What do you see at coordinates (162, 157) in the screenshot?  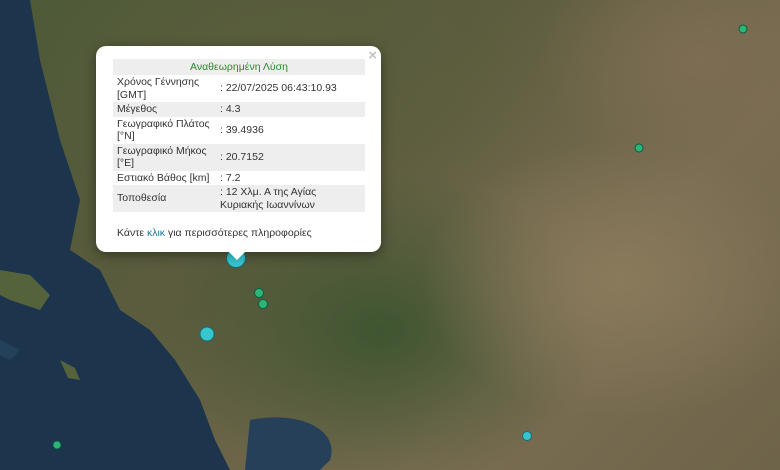 I see `longitude-label: Γεωγραφικό Μήκος [°E]` at bounding box center [162, 157].